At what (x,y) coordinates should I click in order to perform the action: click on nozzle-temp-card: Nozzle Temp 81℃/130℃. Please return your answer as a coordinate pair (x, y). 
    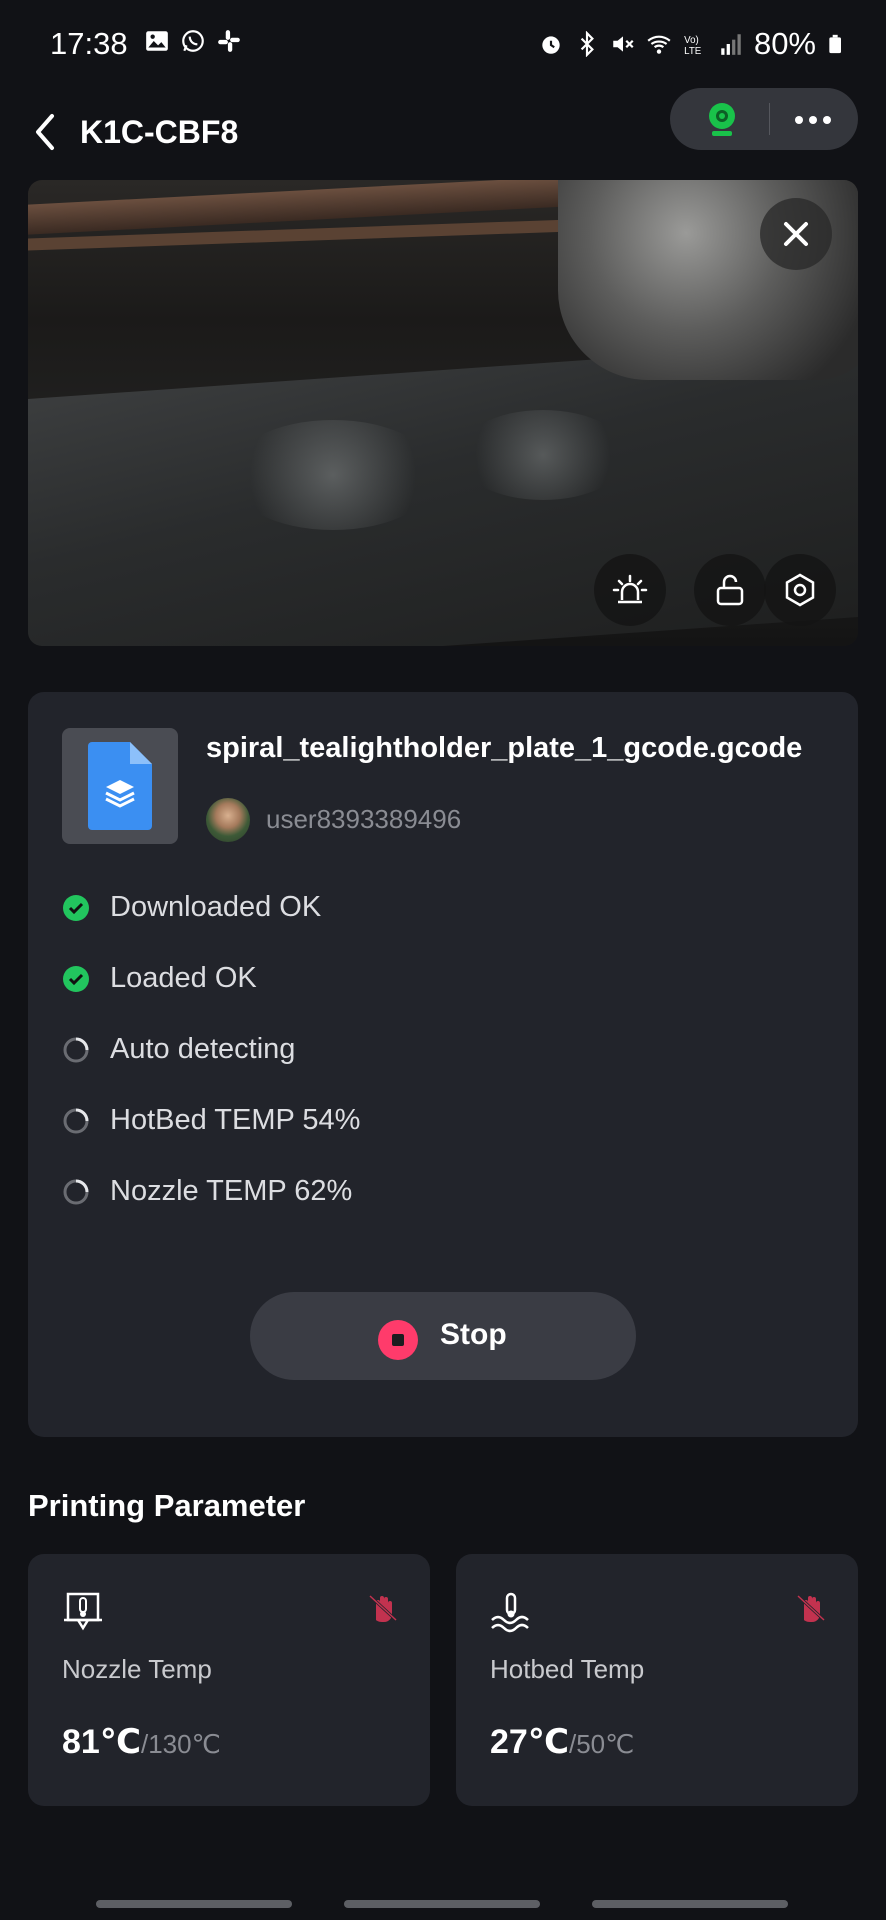
    Looking at the image, I should click on (229, 1680).